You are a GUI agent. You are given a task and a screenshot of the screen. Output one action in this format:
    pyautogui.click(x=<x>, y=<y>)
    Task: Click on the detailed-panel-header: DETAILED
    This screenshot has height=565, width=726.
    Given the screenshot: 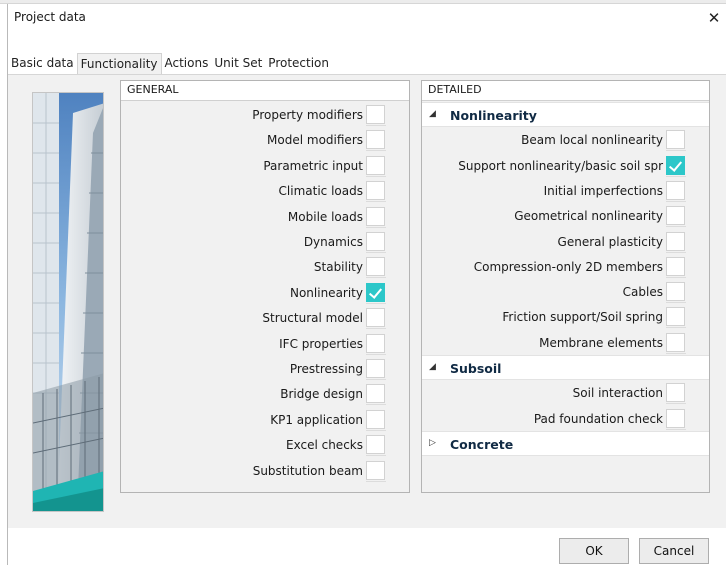 What is the action you would take?
    pyautogui.click(x=565, y=91)
    